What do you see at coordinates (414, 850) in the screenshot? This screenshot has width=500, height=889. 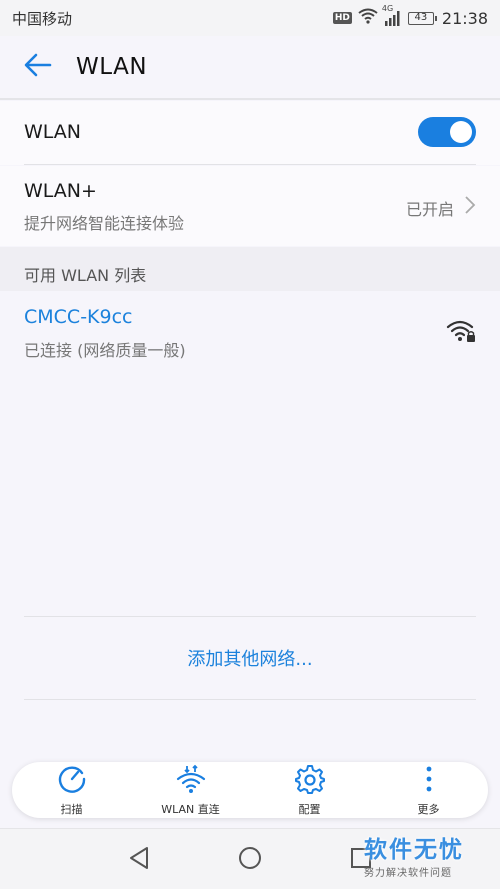 I see `watermark-title: 软件无忧` at bounding box center [414, 850].